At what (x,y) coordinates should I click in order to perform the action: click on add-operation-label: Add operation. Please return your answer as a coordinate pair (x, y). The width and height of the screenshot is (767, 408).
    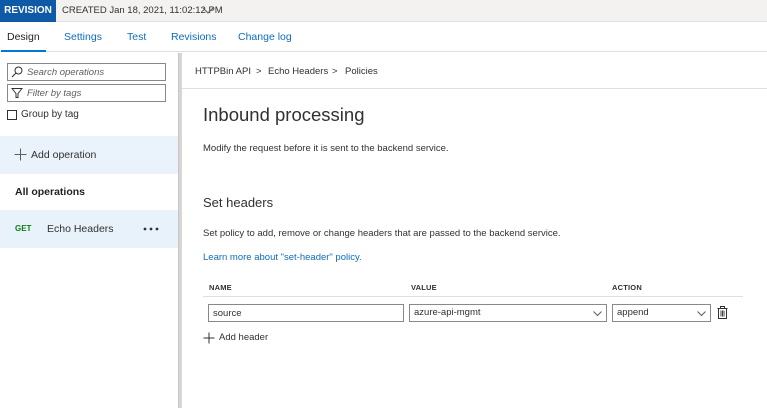
    Looking at the image, I should click on (64, 155).